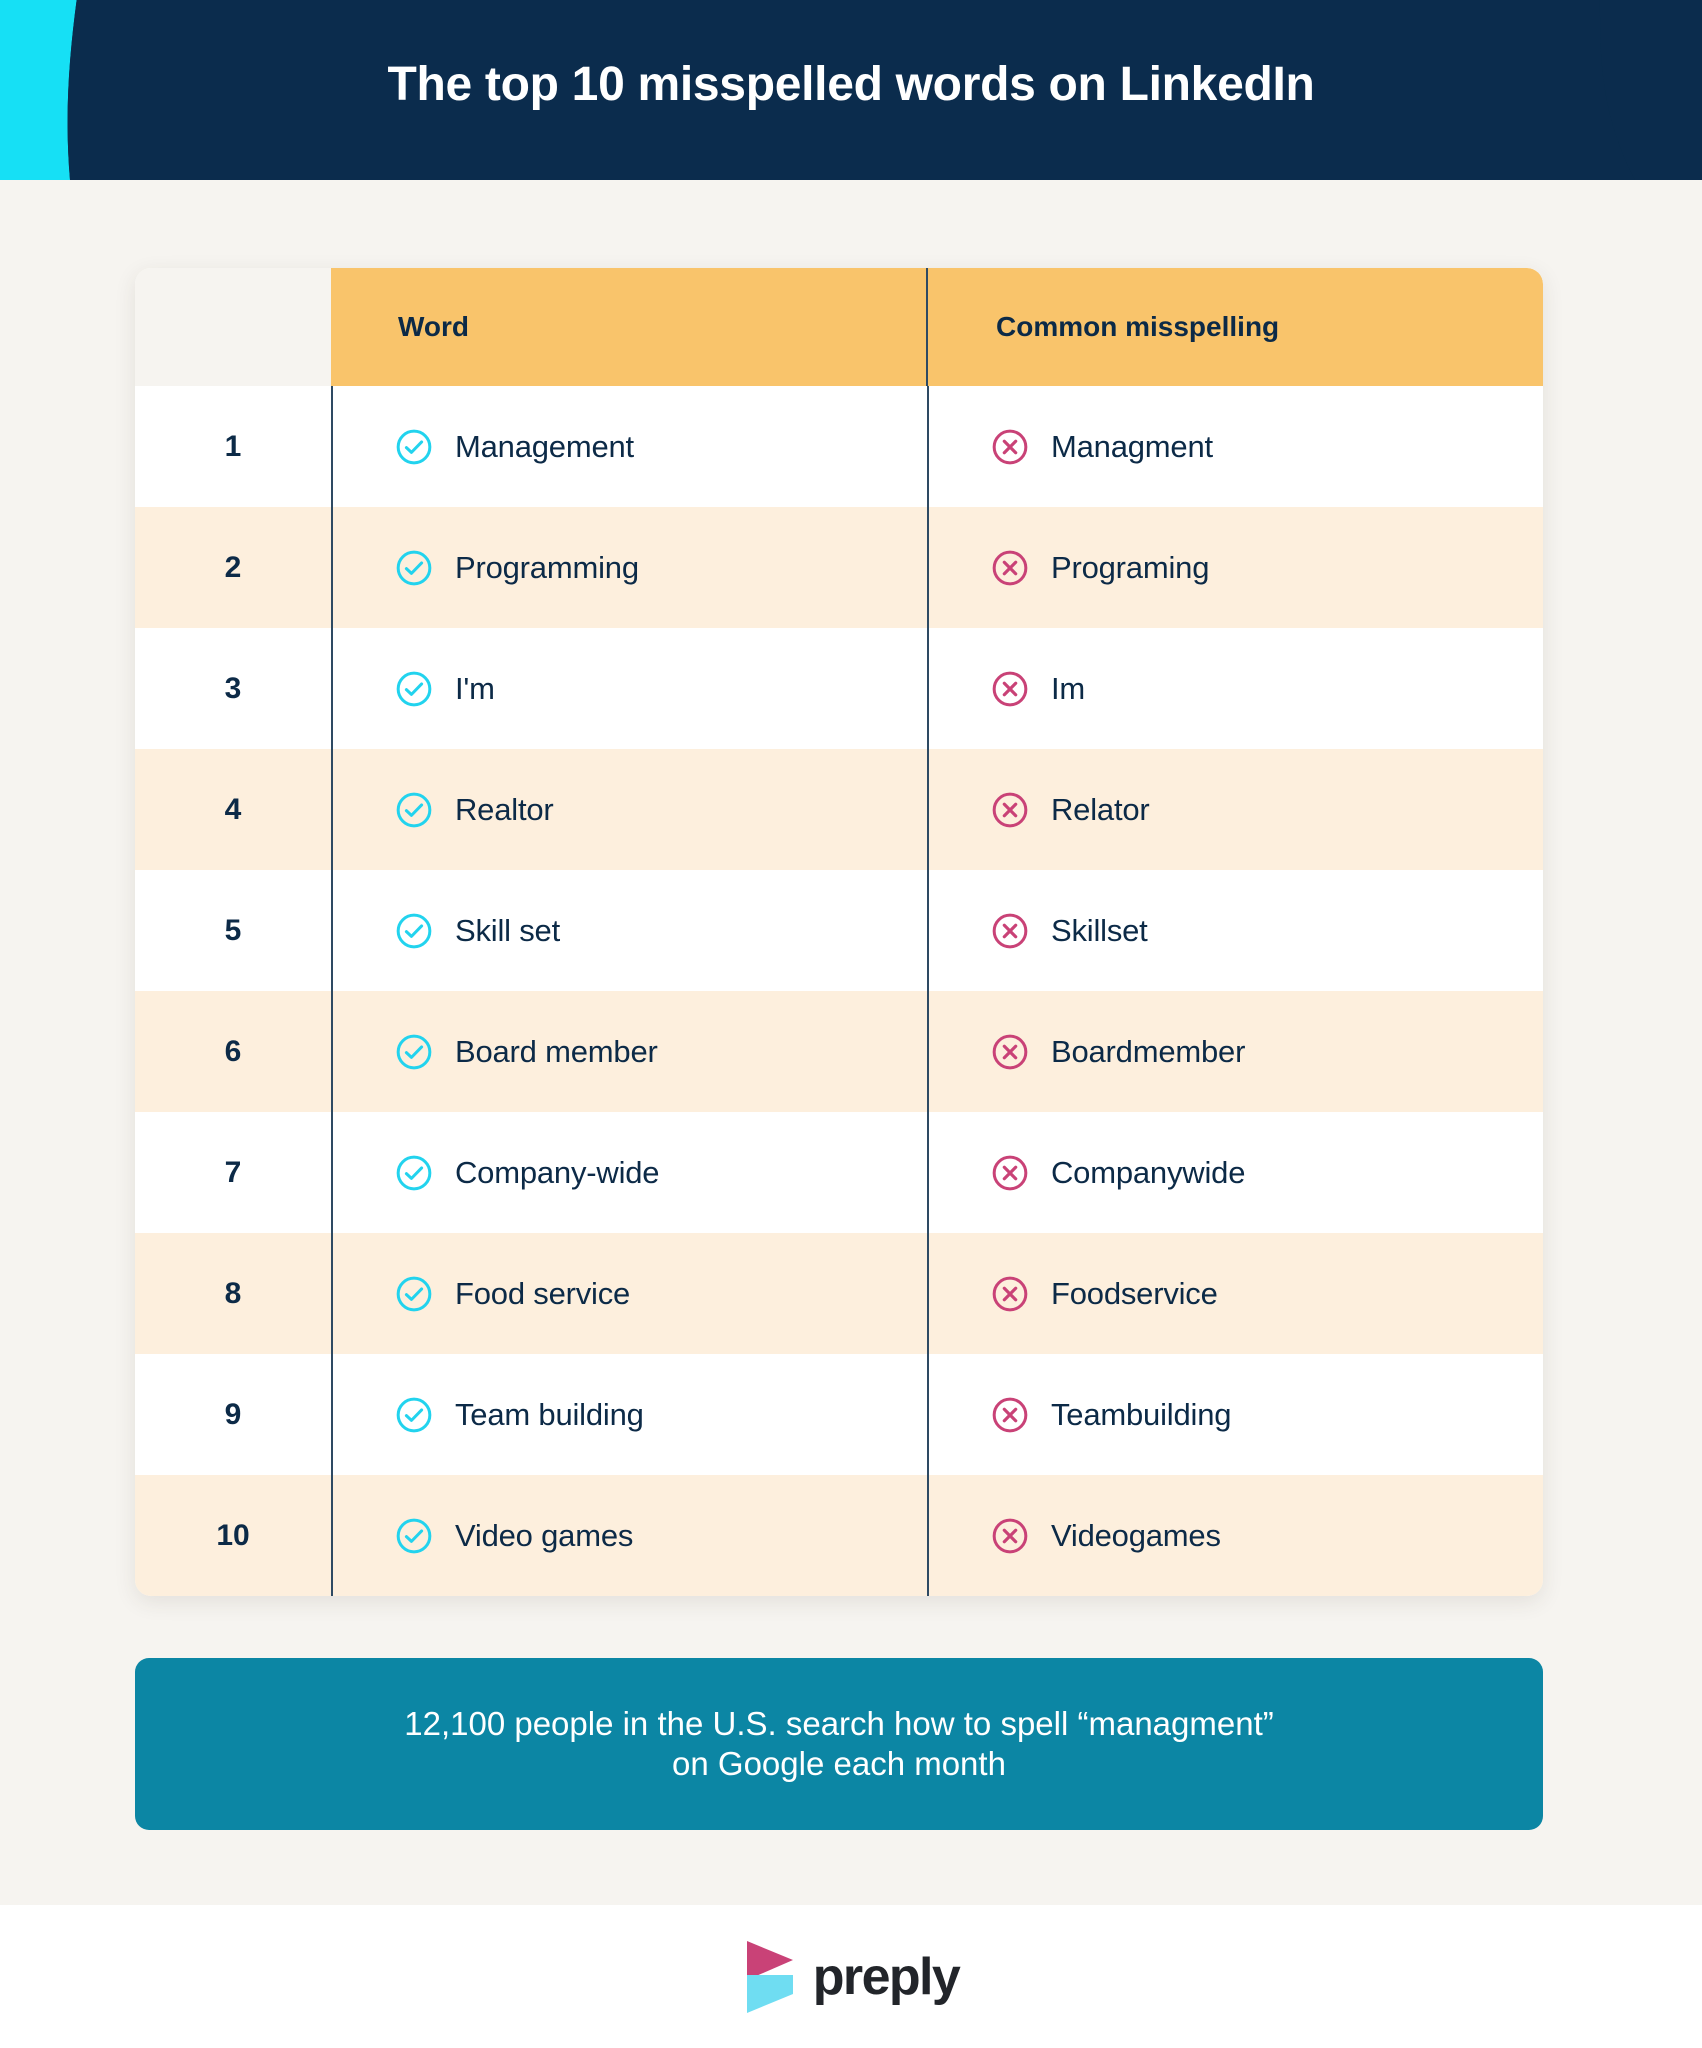  Describe the element at coordinates (839, 1763) in the screenshot. I see `callout-line-2: on Google each month` at that location.